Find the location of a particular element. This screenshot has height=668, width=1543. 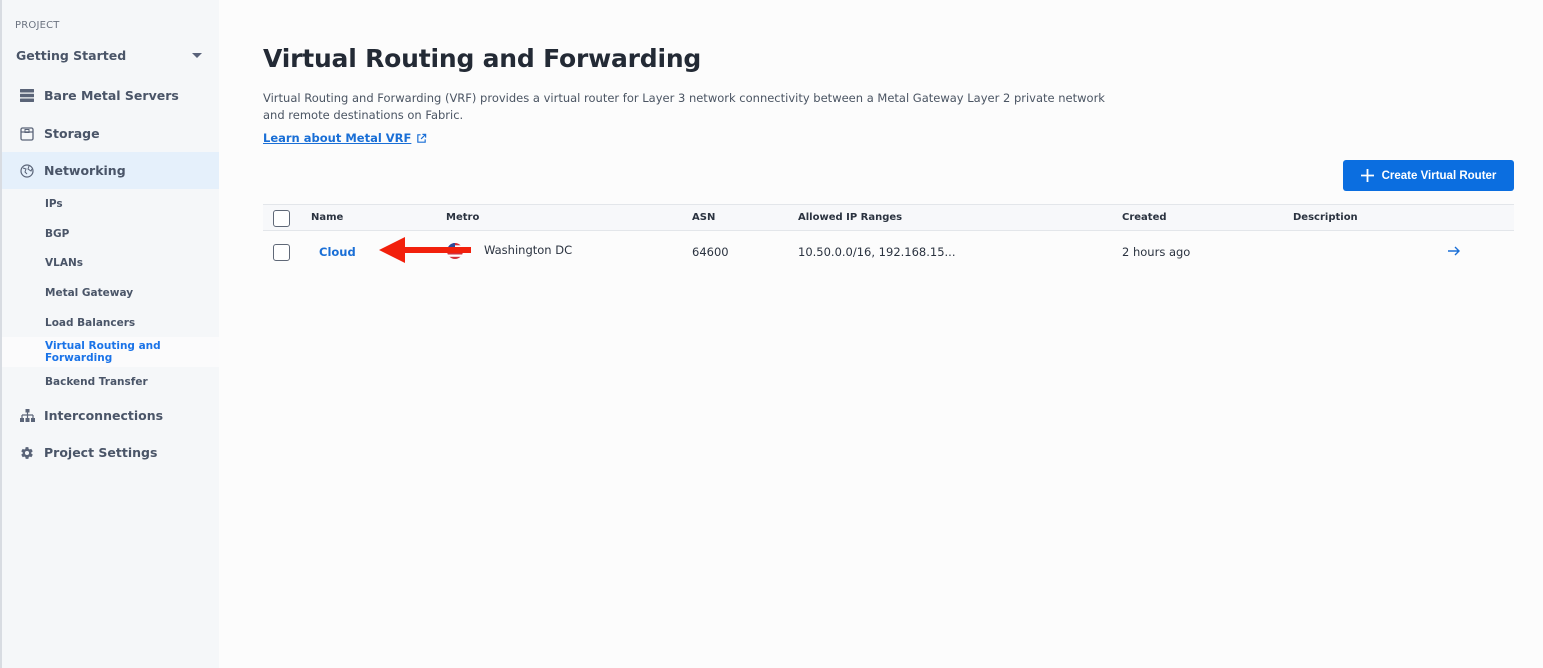

sidebar-item-label: Storage is located at coordinates (72, 133).